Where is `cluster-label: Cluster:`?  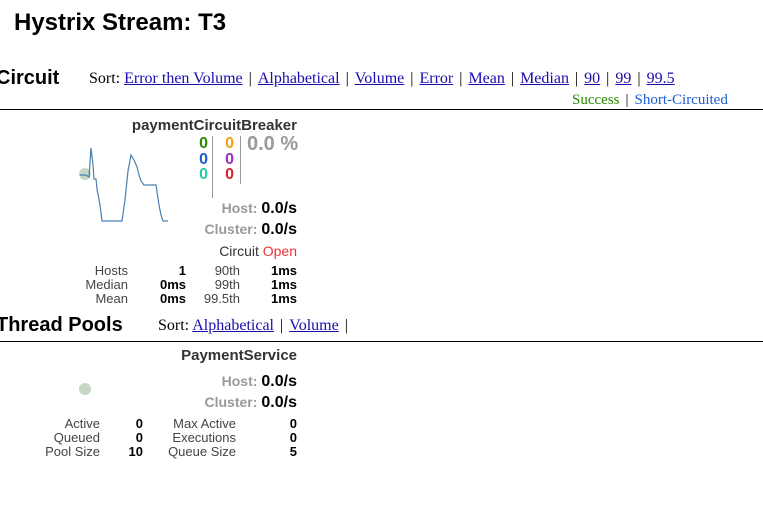
cluster-label: Cluster: is located at coordinates (231, 229).